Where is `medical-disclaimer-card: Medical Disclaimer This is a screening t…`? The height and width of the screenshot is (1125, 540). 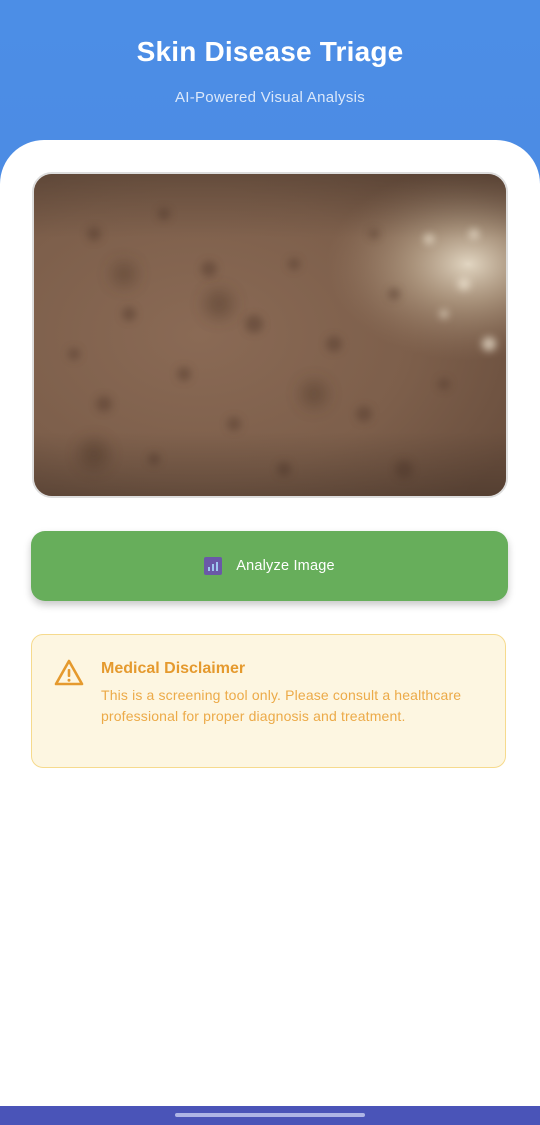 medical-disclaimer-card: Medical Disclaimer This is a screening t… is located at coordinates (268, 701).